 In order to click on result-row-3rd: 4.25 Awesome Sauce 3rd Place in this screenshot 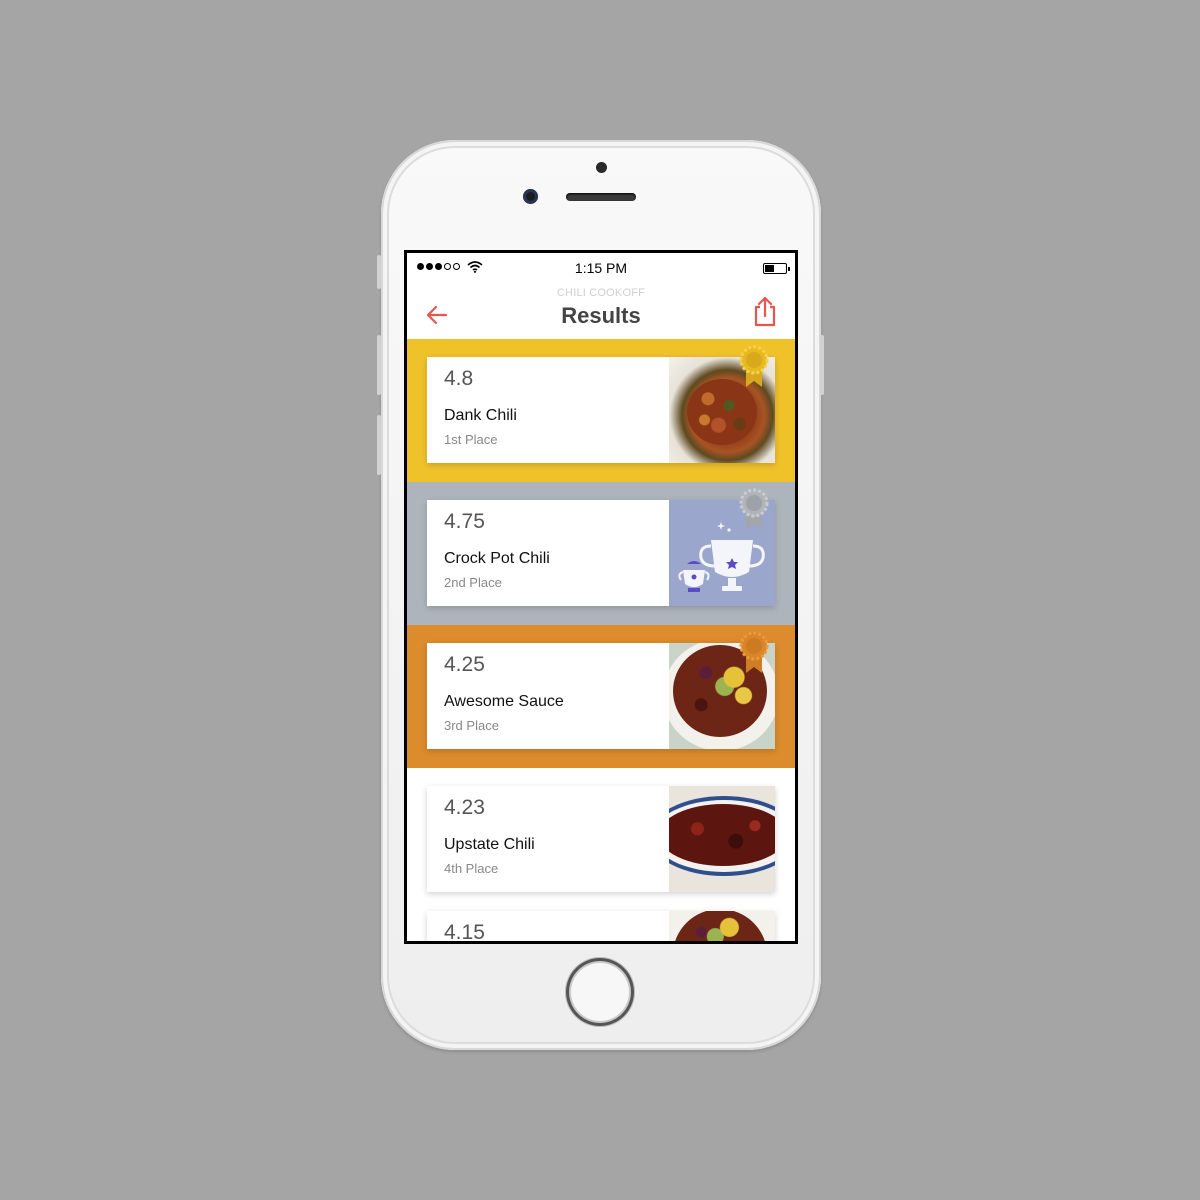, I will do `click(601, 696)`.